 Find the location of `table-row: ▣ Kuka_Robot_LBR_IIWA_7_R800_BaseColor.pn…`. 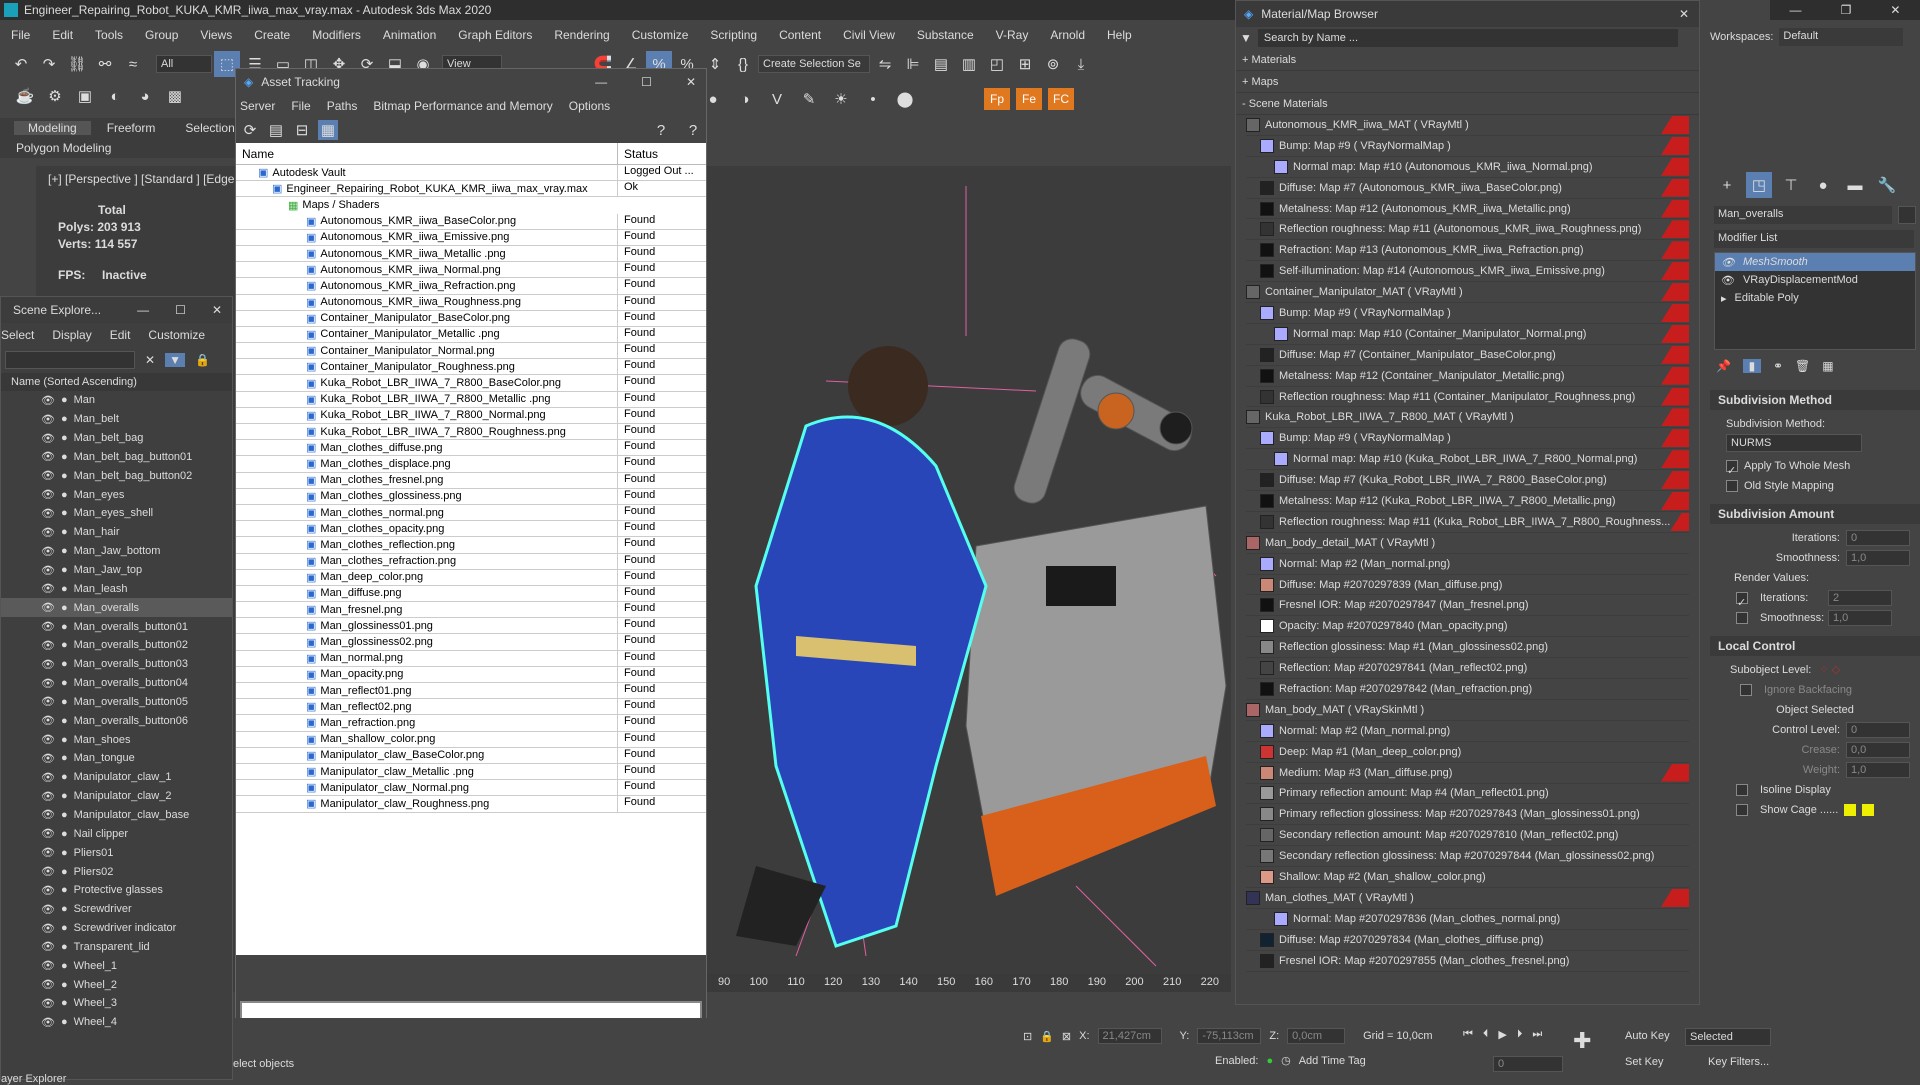

table-row: ▣ Kuka_Robot_LBR_IIWA_7_R800_BaseColor.pn… is located at coordinates (471, 383).